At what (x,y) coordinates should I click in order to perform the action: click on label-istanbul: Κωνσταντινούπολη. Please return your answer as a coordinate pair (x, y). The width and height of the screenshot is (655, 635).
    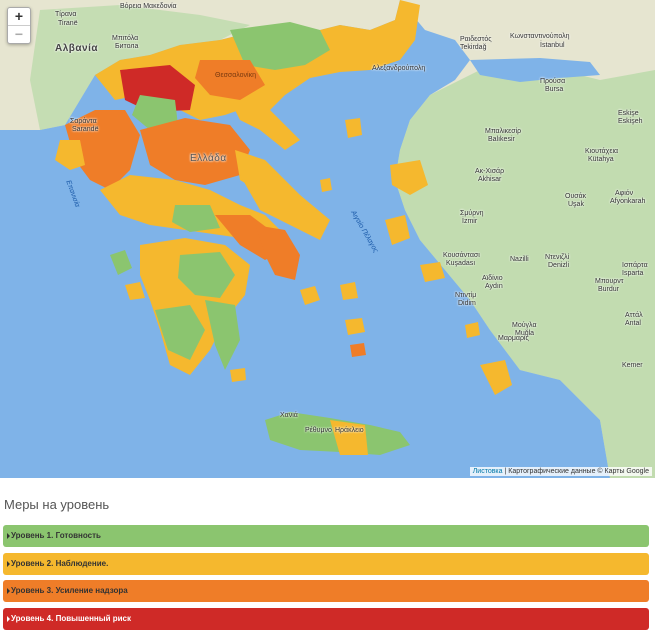
    Looking at the image, I should click on (540, 36).